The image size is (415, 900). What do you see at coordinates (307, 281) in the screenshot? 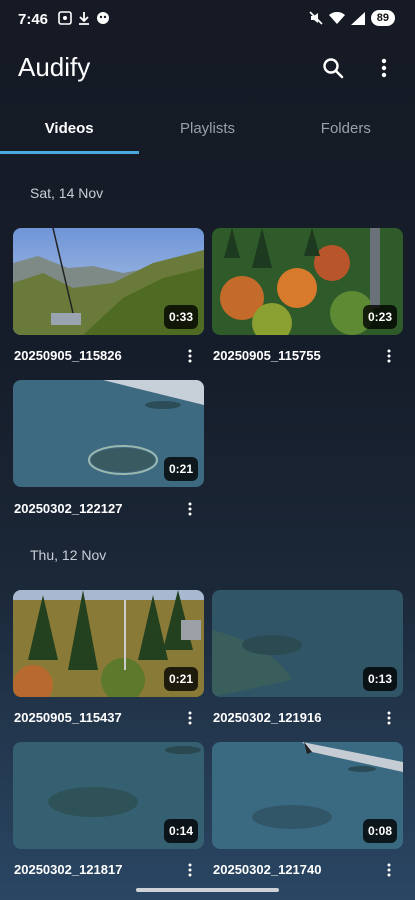
I see `video-thumbnail: 0:23` at bounding box center [307, 281].